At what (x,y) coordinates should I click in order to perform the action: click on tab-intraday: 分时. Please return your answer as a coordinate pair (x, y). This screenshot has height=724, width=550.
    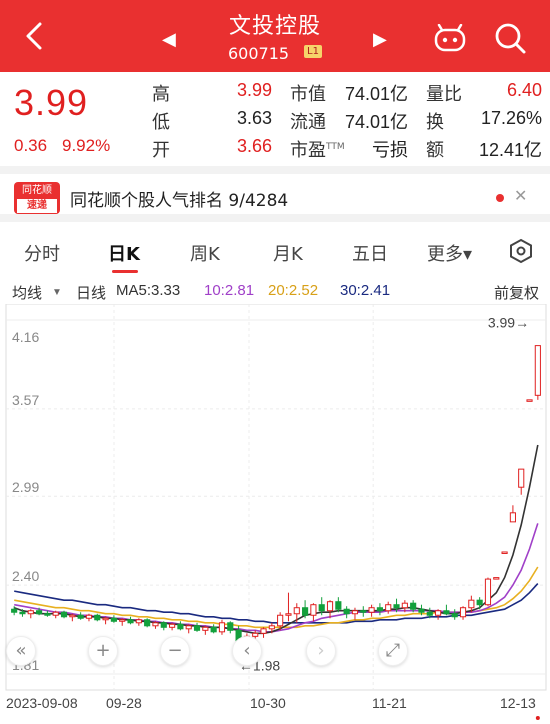
    Looking at the image, I should click on (42, 253).